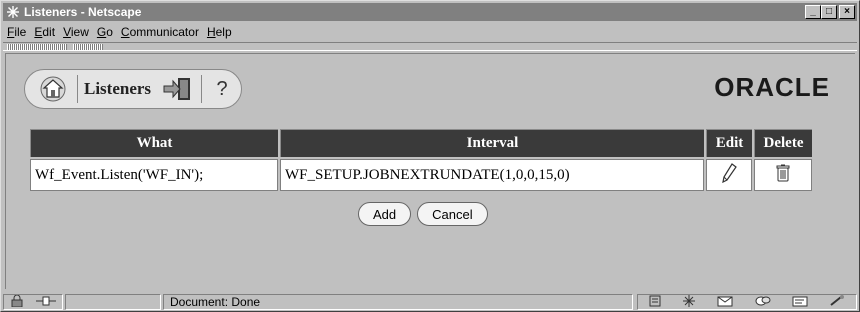 Image resolution: width=860 pixels, height=312 pixels. What do you see at coordinates (747, 302) in the screenshot?
I see `component-bar` at bounding box center [747, 302].